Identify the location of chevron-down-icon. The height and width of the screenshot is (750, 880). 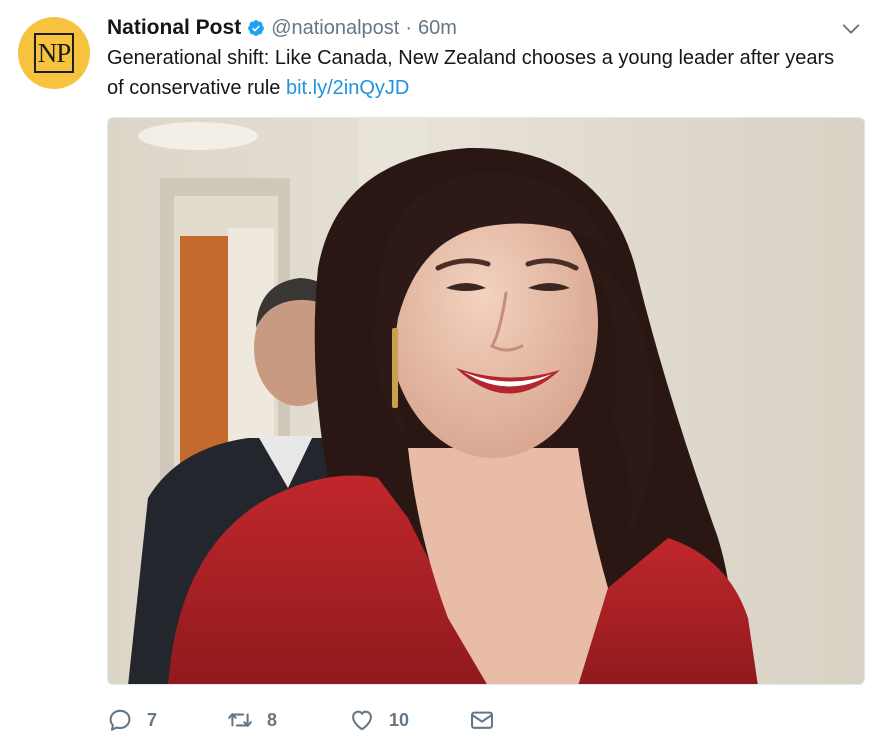
(851, 29).